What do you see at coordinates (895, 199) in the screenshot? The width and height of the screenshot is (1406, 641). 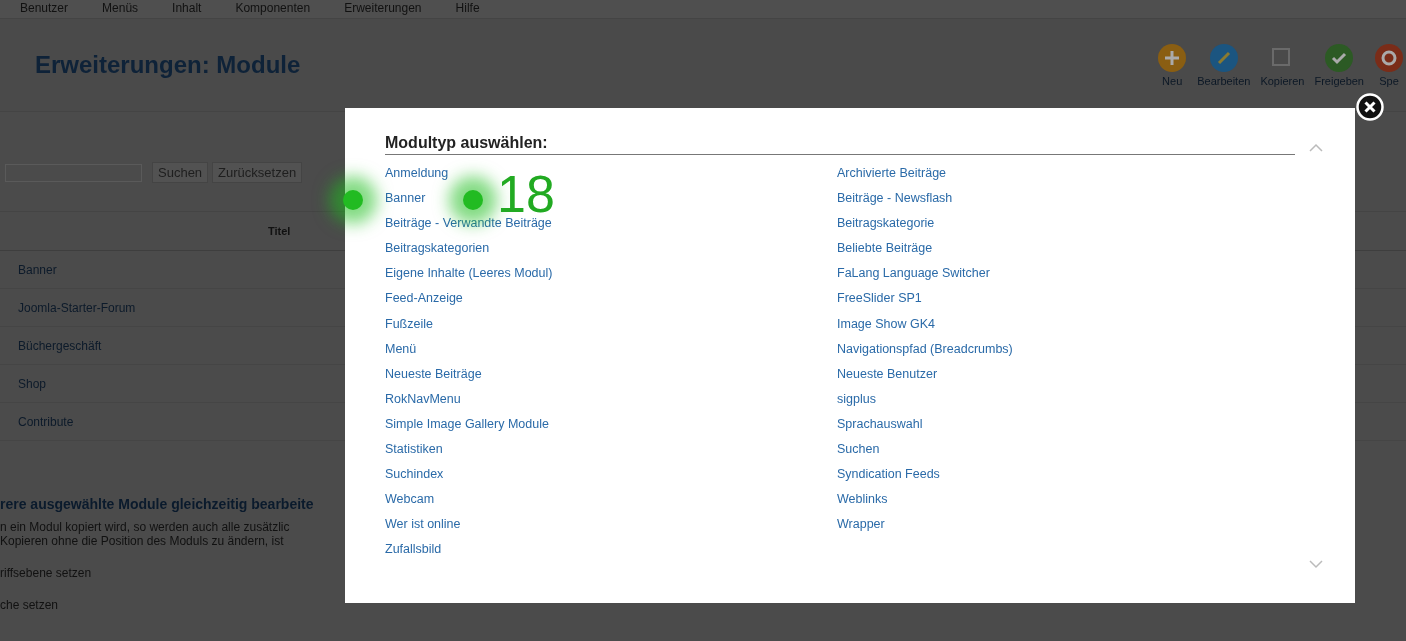 I see `module-type-link: Beiträge - Newsflash` at bounding box center [895, 199].